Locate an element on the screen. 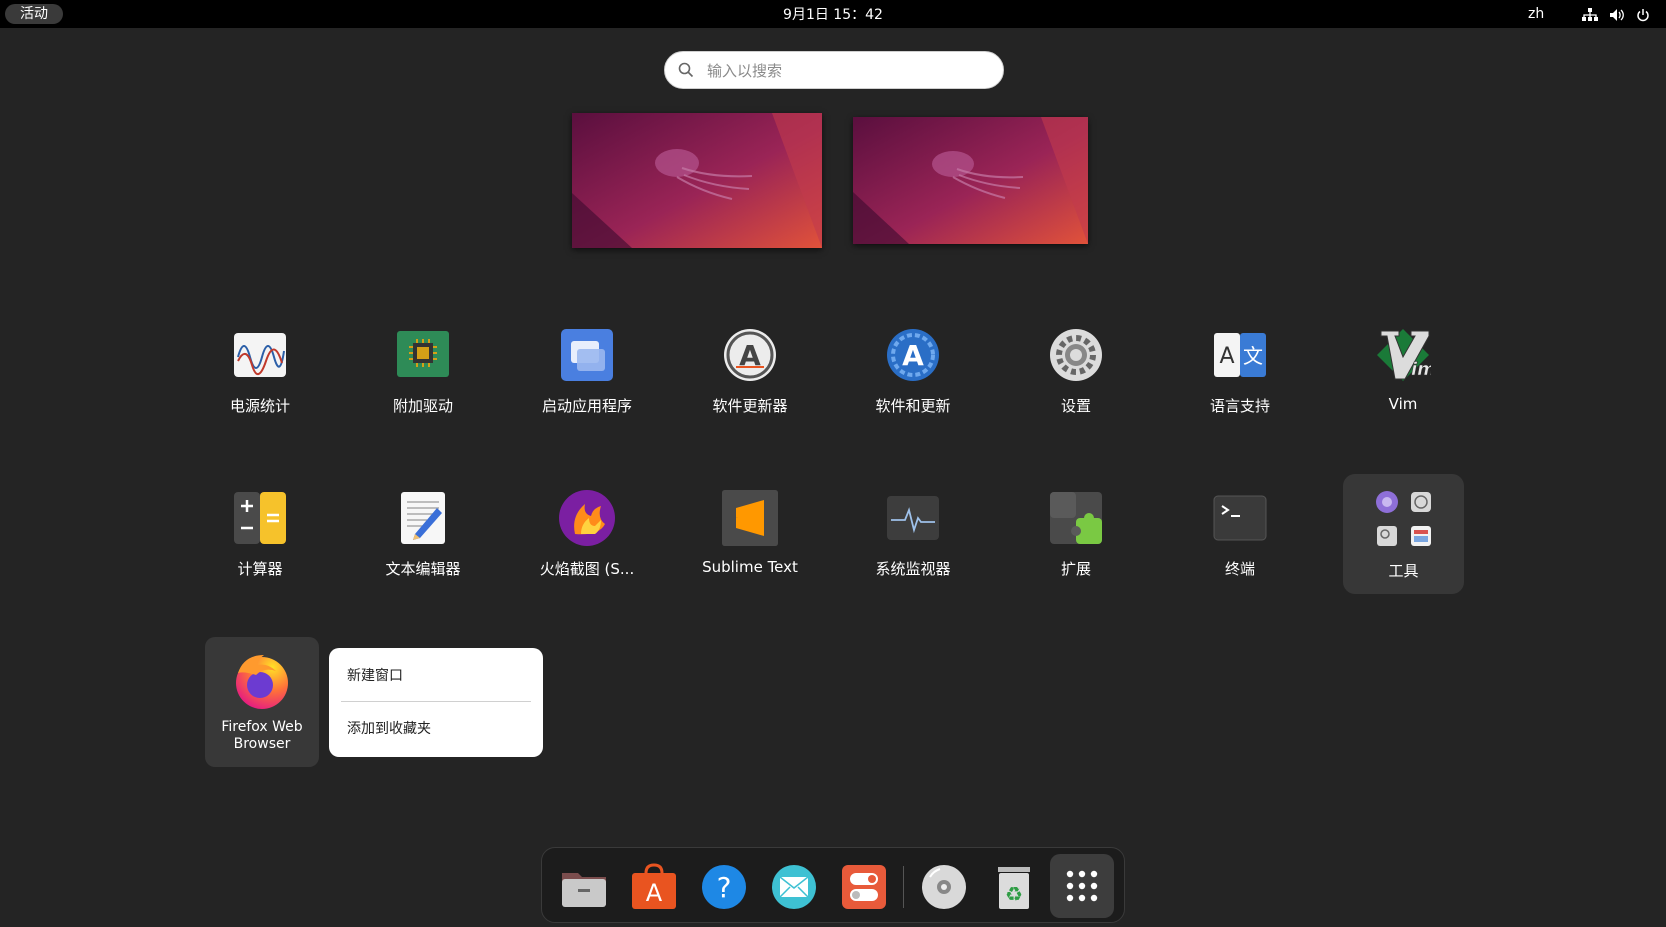 The width and height of the screenshot is (1666, 927). app-label: Vim is located at coordinates (1403, 404).